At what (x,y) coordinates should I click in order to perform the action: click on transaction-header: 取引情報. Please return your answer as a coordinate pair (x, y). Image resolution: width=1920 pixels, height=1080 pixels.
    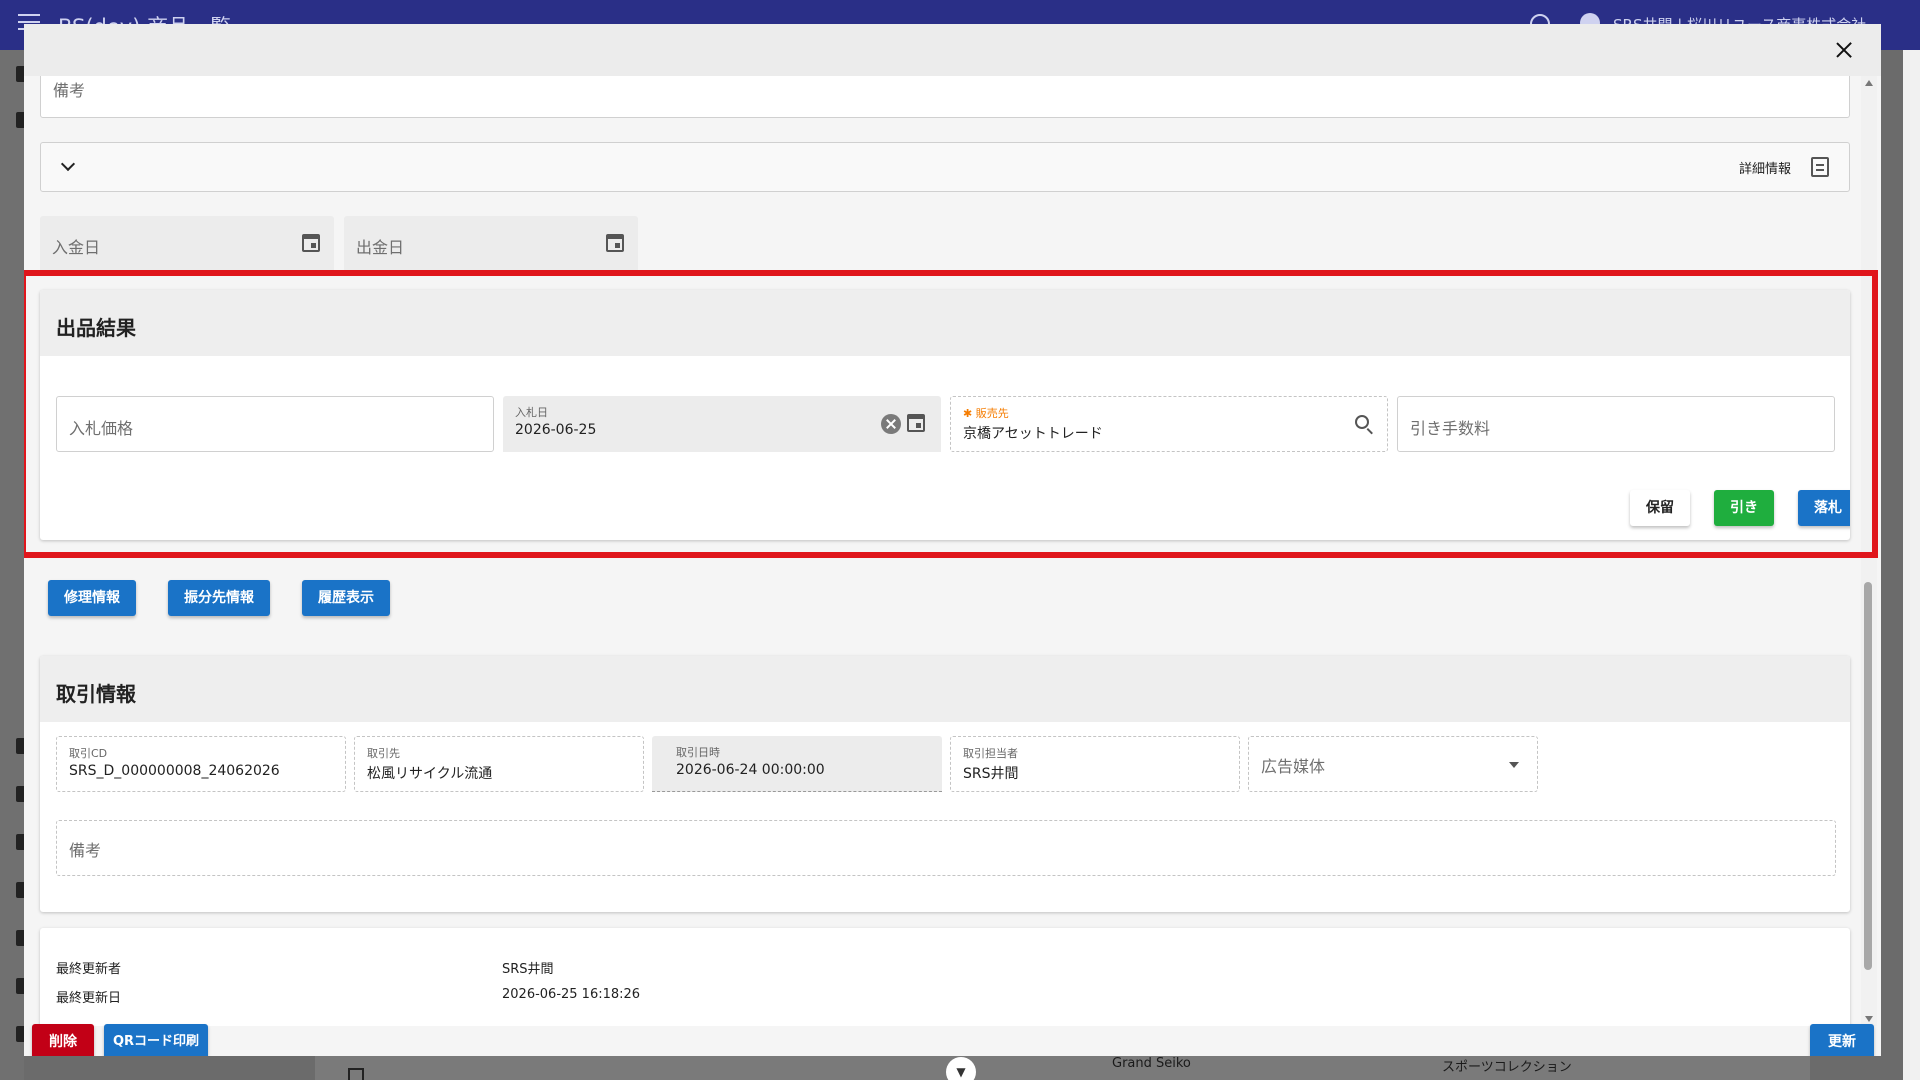
    Looking at the image, I should click on (945, 689).